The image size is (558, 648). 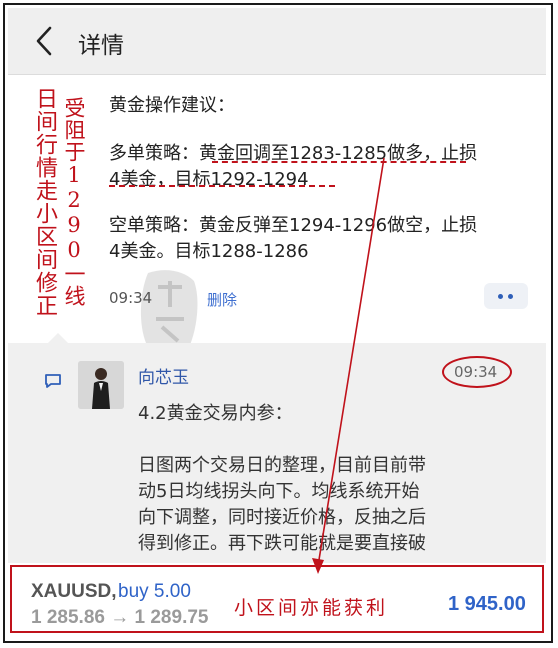 What do you see at coordinates (209, 251) in the screenshot?
I see `short-strategy-line2: 4美金。目标1288-1286` at bounding box center [209, 251].